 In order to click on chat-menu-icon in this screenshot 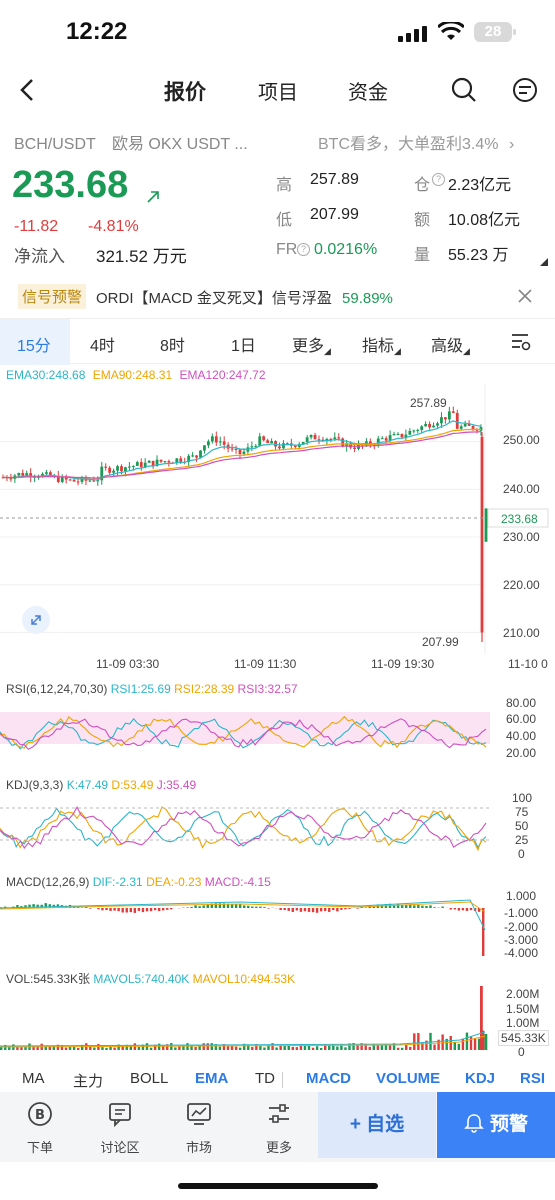, I will do `click(525, 90)`.